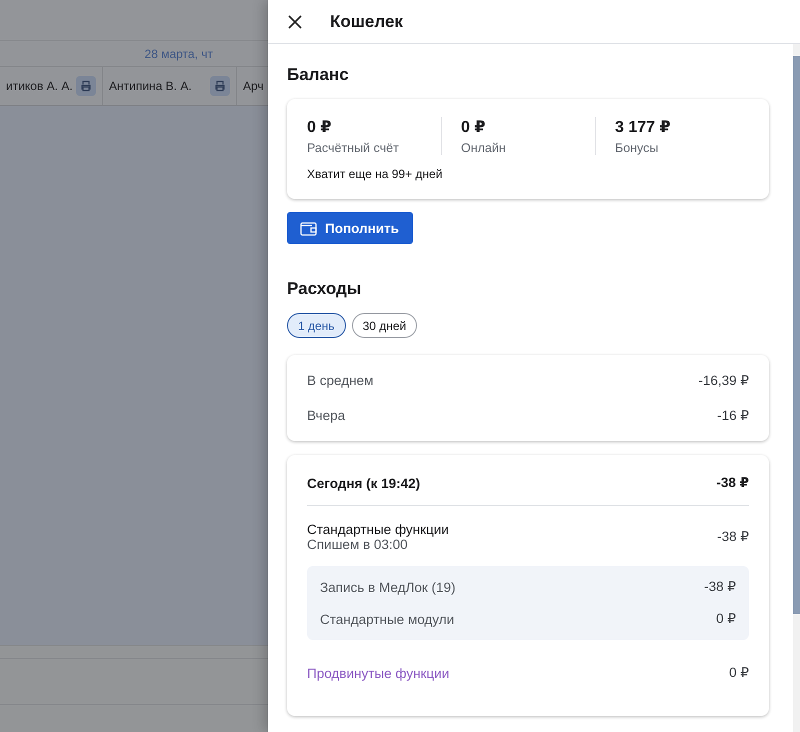  I want to click on detail-value: -38 ₽, so click(720, 587).